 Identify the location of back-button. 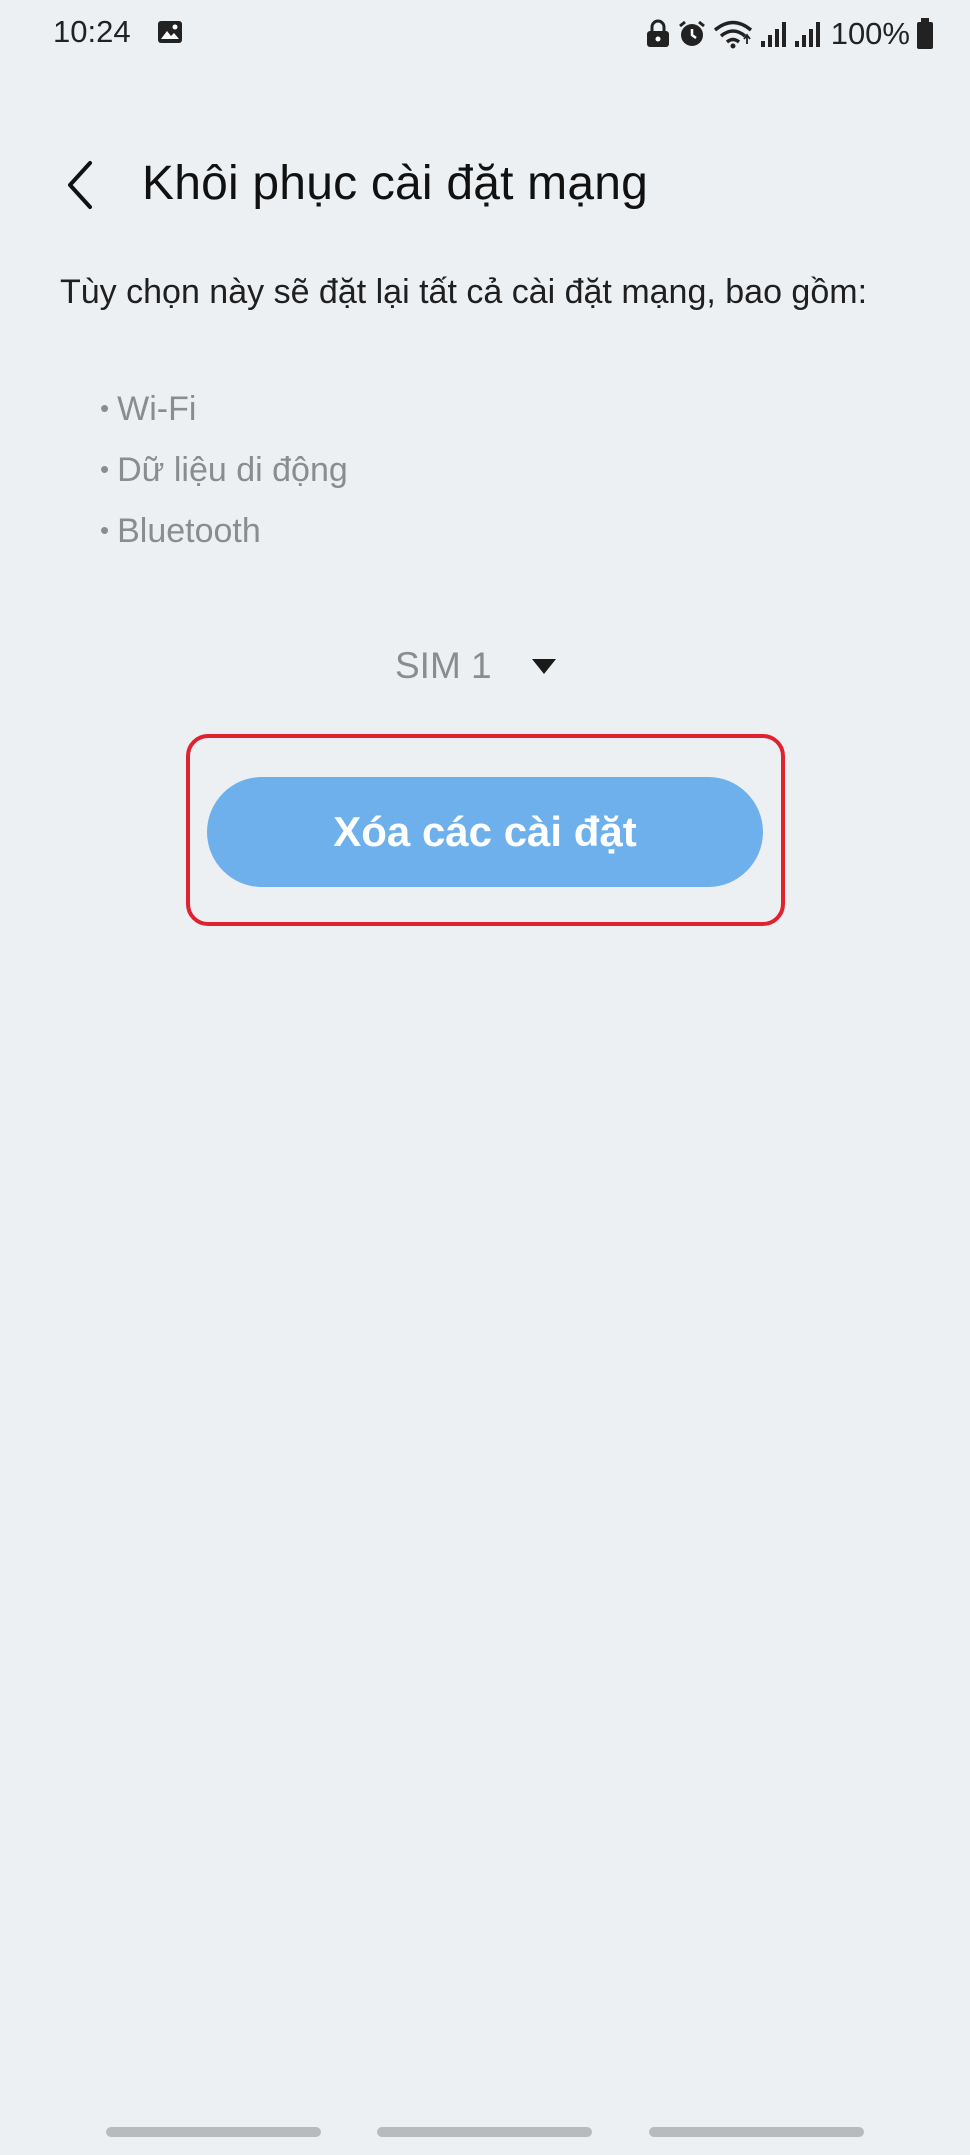
(80, 185).